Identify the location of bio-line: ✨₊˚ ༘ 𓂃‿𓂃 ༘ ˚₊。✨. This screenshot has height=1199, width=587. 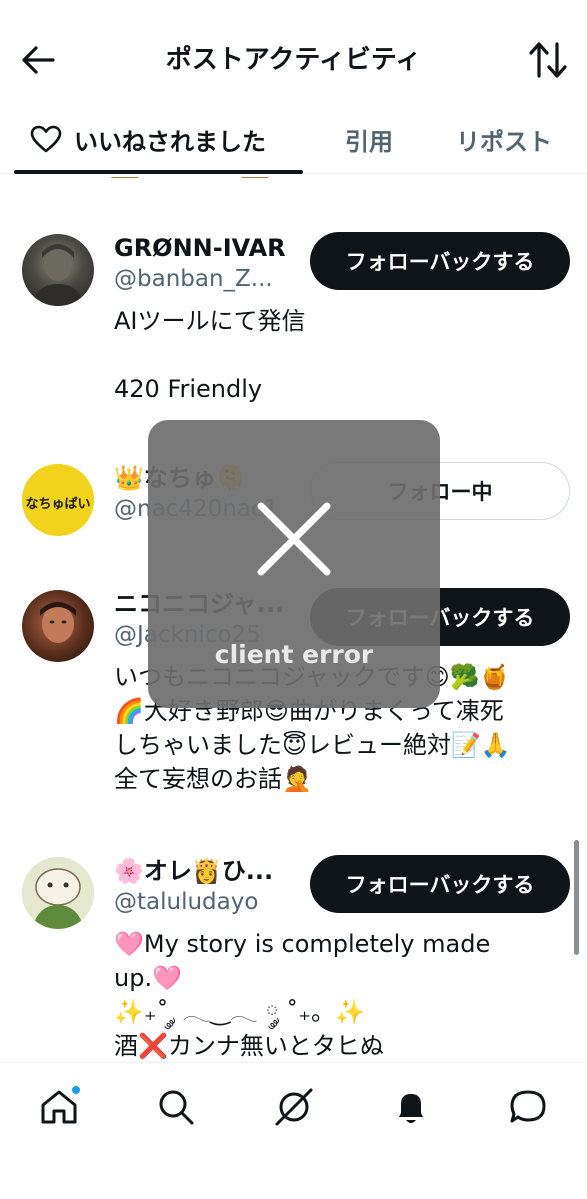
(239, 1012).